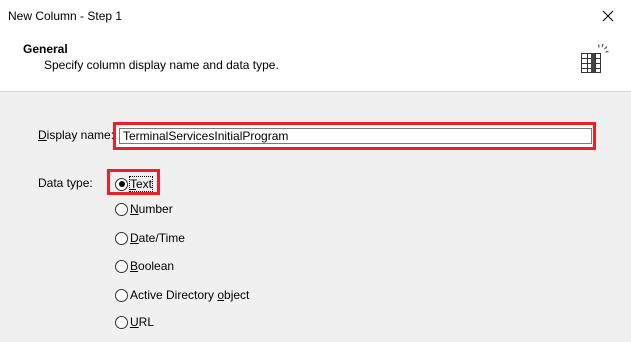  Describe the element at coordinates (595, 58) in the screenshot. I see `column-grid-icon` at that location.